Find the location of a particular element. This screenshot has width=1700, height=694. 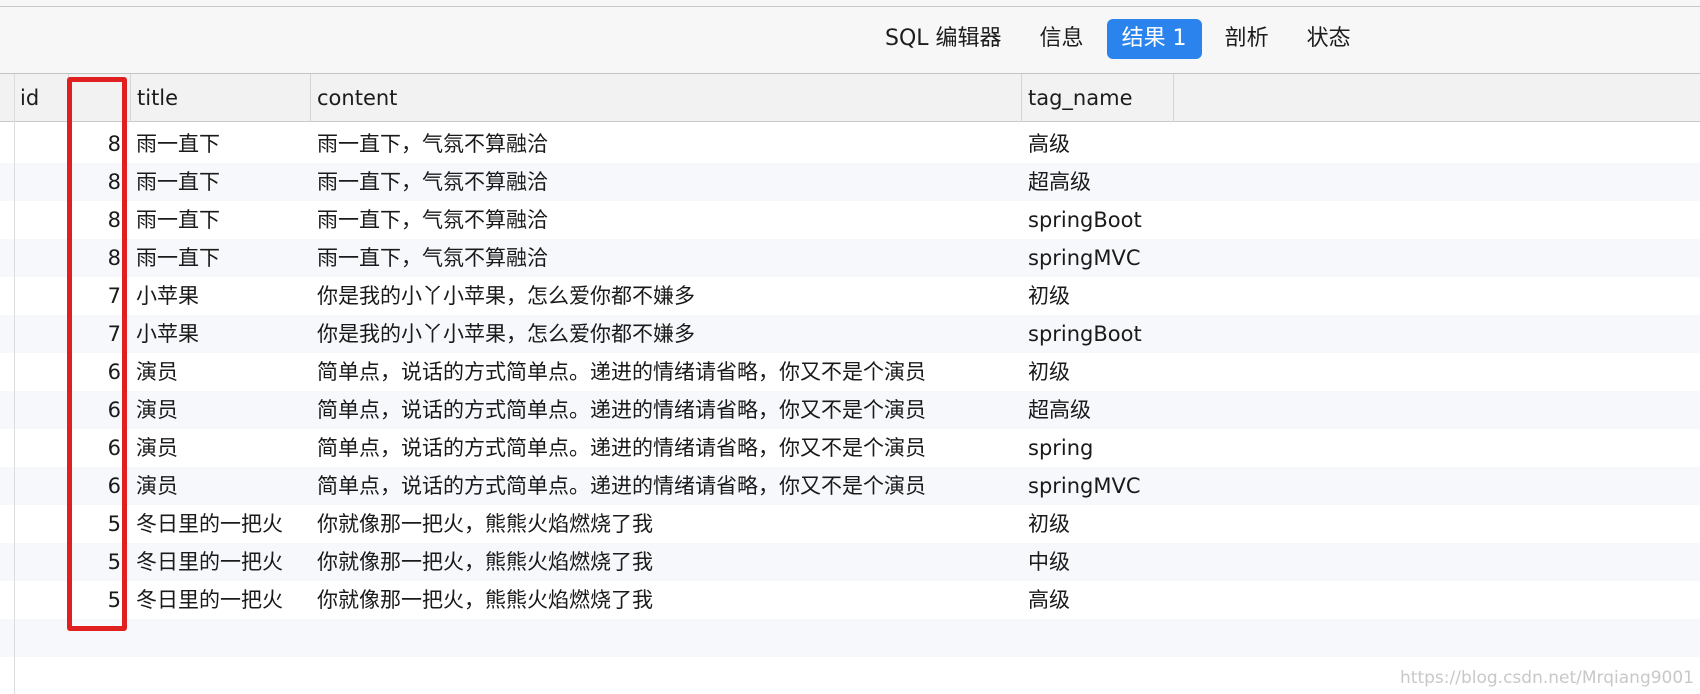

grid-header: id title content tag_name is located at coordinates (850, 98).